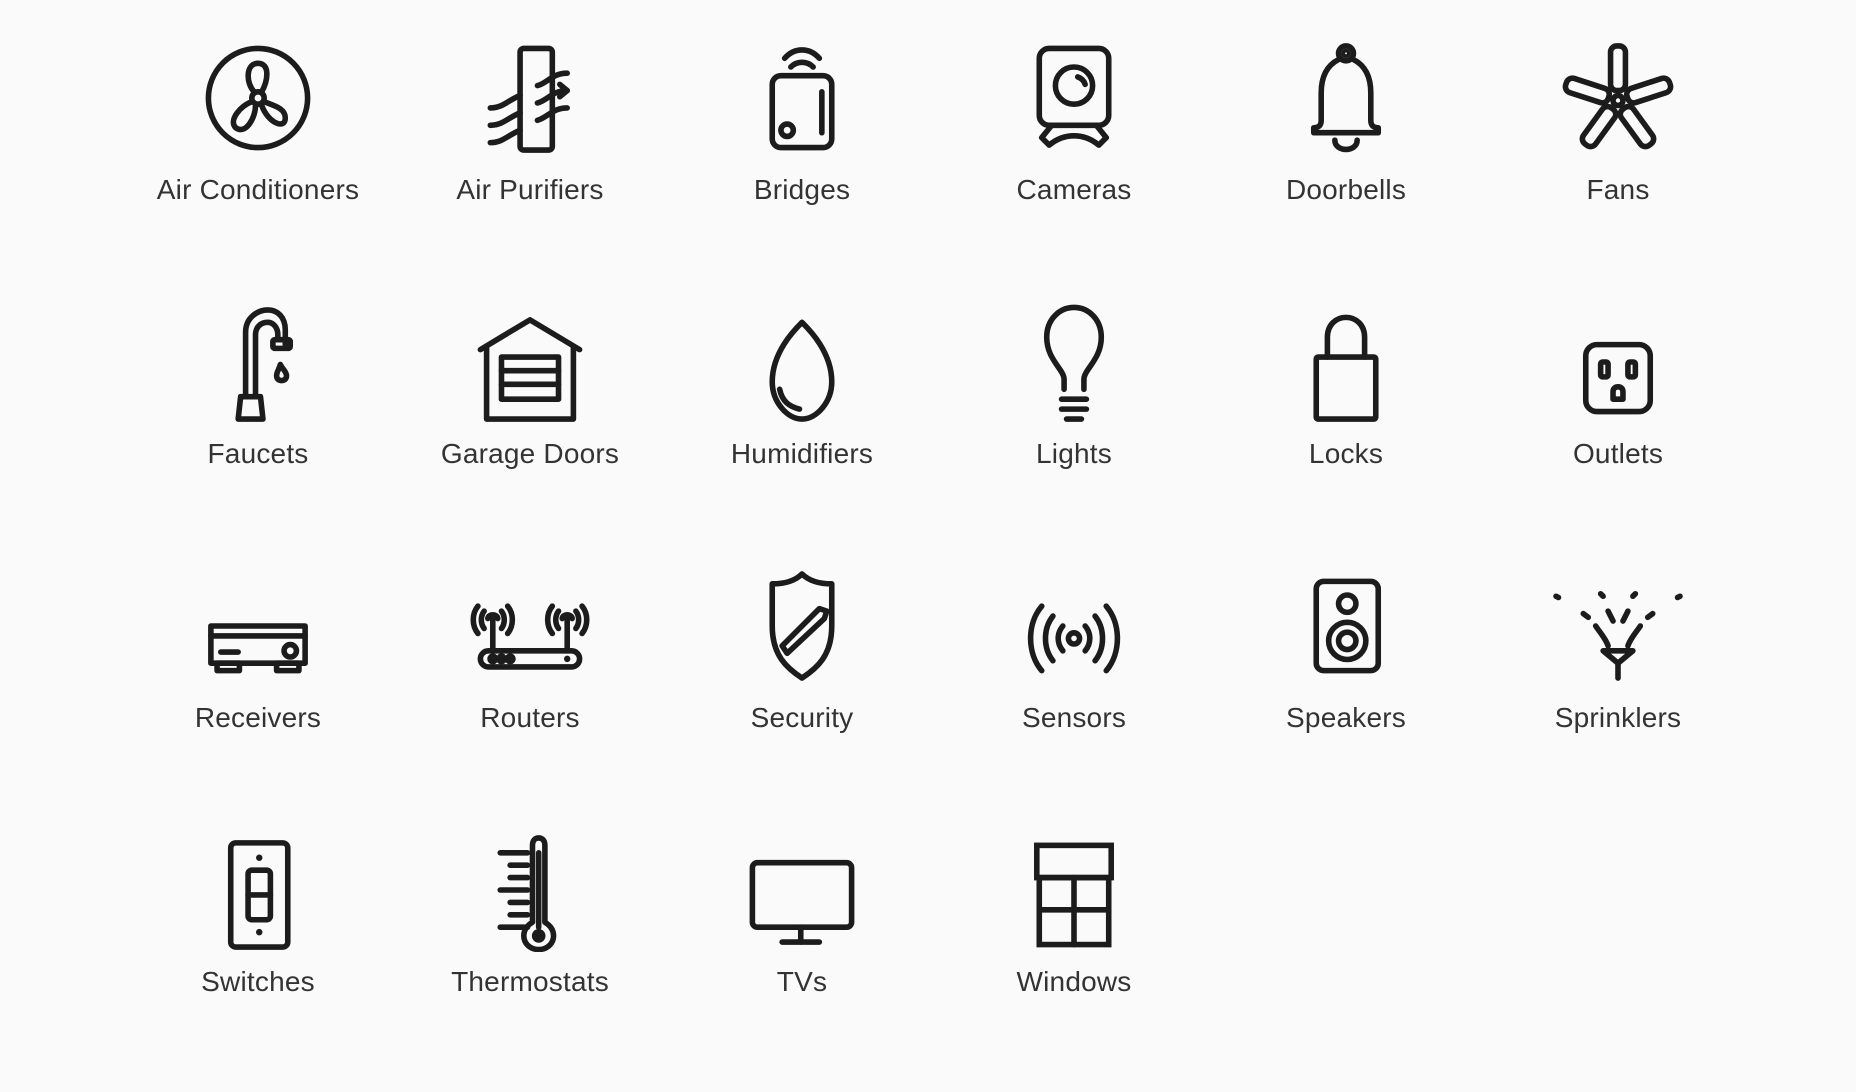 The width and height of the screenshot is (1856, 1092). Describe the element at coordinates (258, 890) in the screenshot. I see `light-switch-icon` at that location.